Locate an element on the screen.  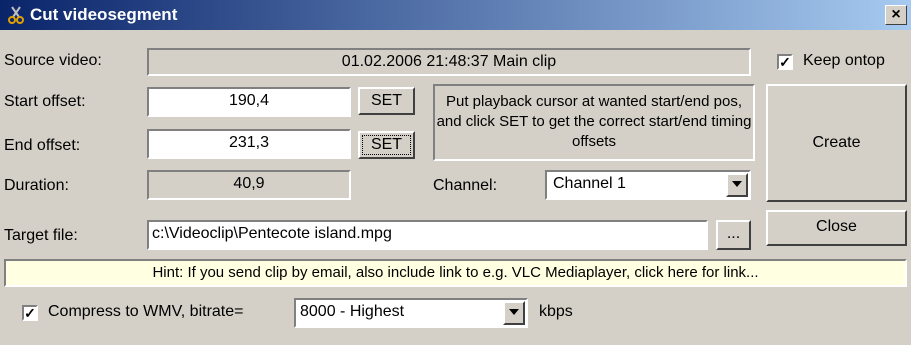
end-offset-label: End offset: is located at coordinates (42, 145).